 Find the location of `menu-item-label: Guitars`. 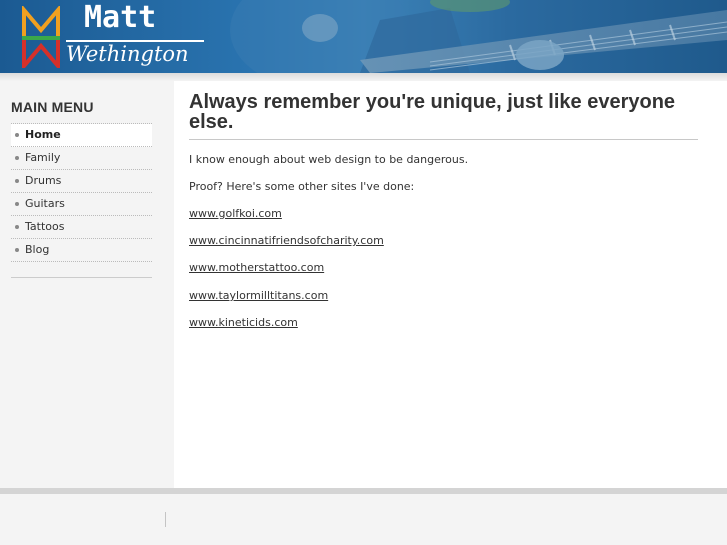

menu-item-label: Guitars is located at coordinates (45, 203).